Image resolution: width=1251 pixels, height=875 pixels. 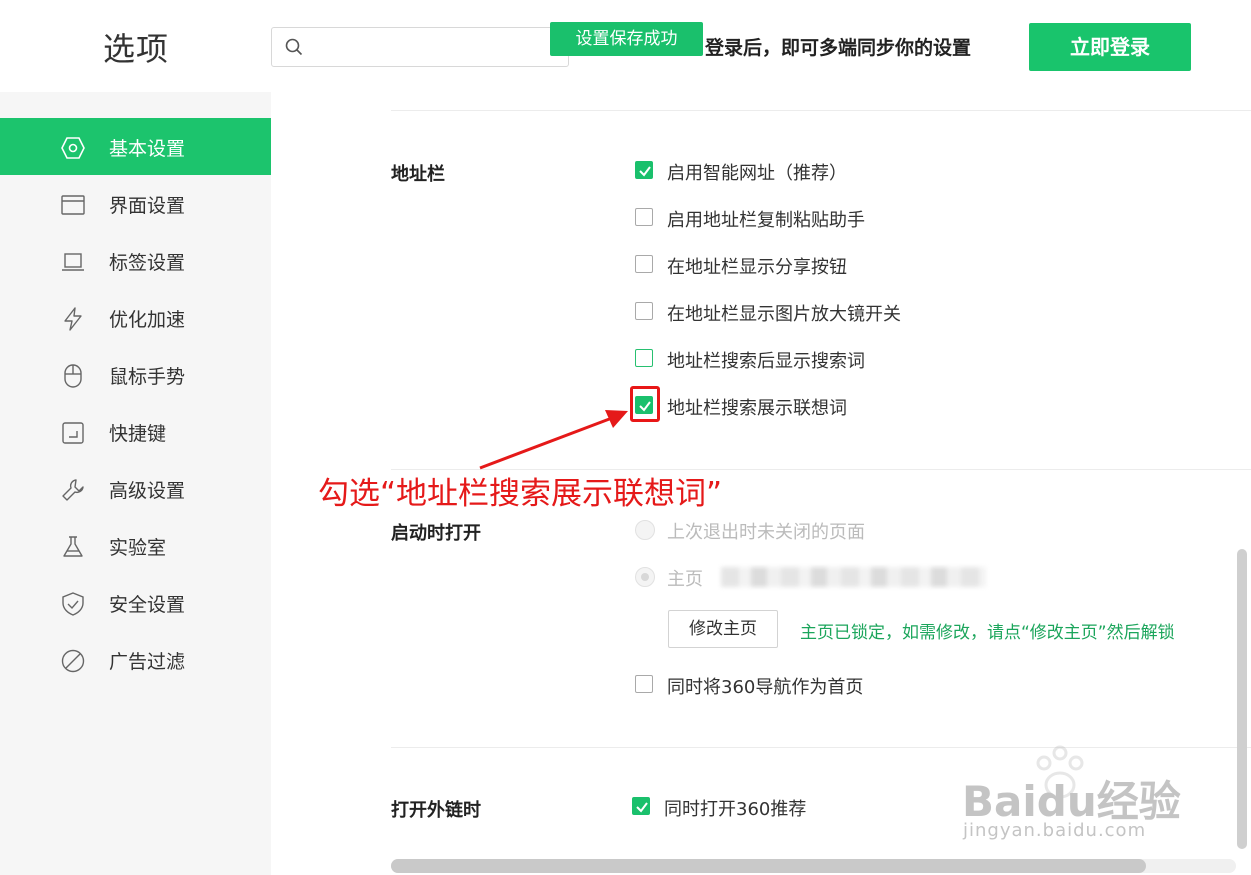 I want to click on option-label: 启用智能网址（推荐）, so click(x=757, y=173).